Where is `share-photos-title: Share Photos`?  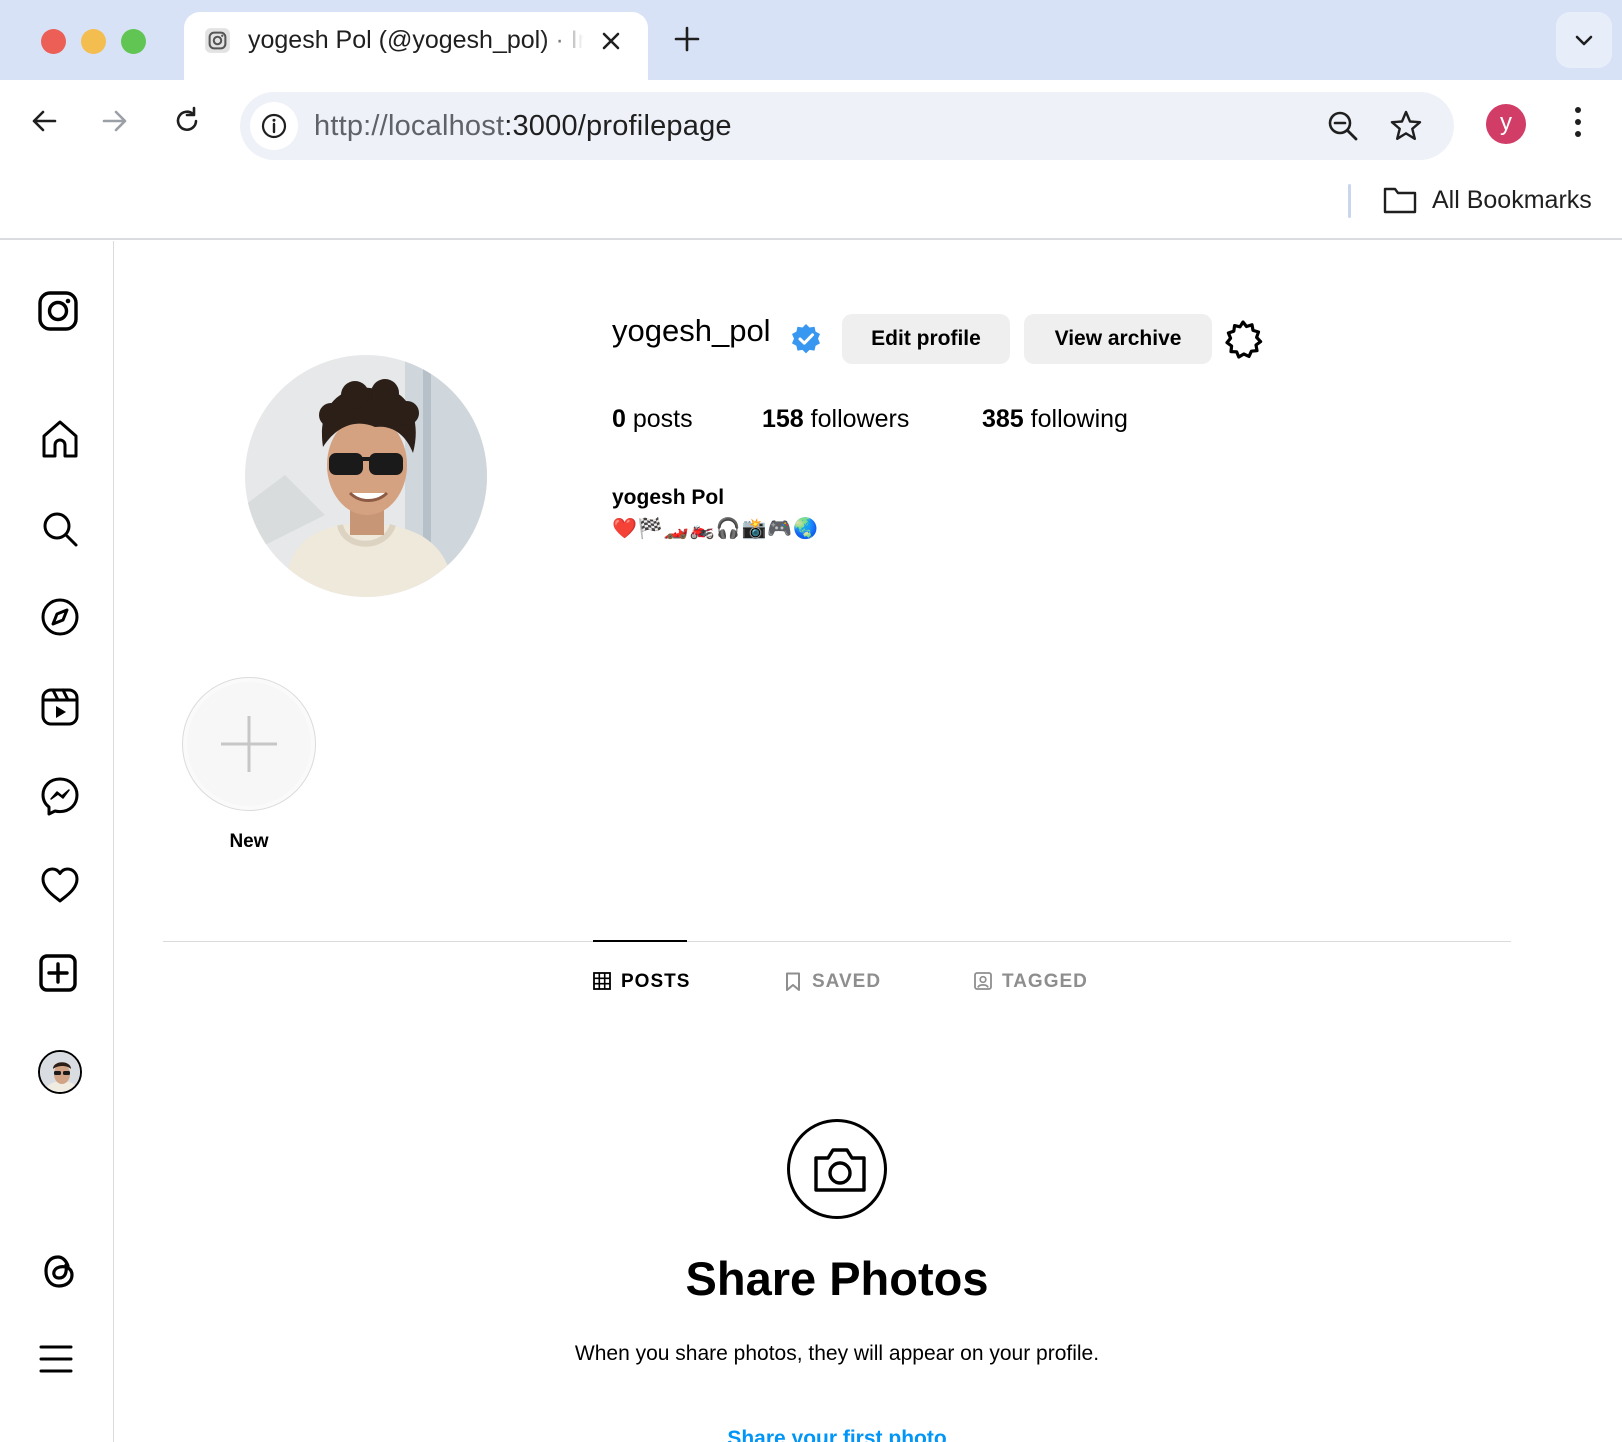
share-photos-title: Share Photos is located at coordinates (837, 1278).